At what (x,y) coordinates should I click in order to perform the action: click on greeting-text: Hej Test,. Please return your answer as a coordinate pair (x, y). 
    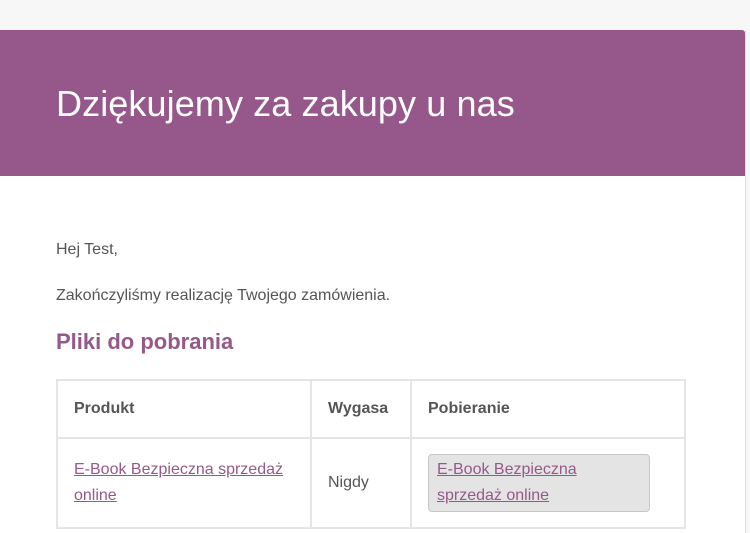
    Looking at the image, I should click on (87, 249).